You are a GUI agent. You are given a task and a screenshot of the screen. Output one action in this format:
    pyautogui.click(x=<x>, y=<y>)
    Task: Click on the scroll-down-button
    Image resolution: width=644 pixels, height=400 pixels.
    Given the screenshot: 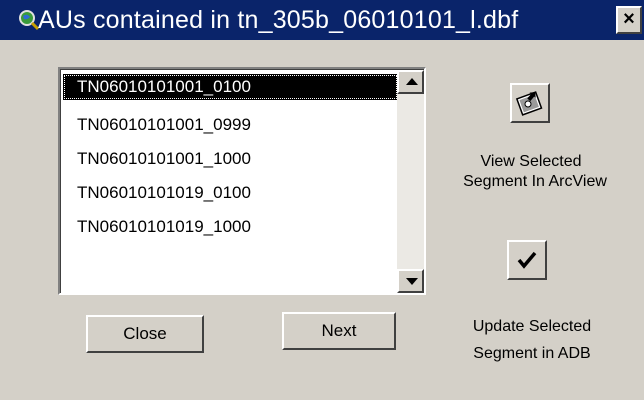 What is the action you would take?
    pyautogui.click(x=410, y=281)
    